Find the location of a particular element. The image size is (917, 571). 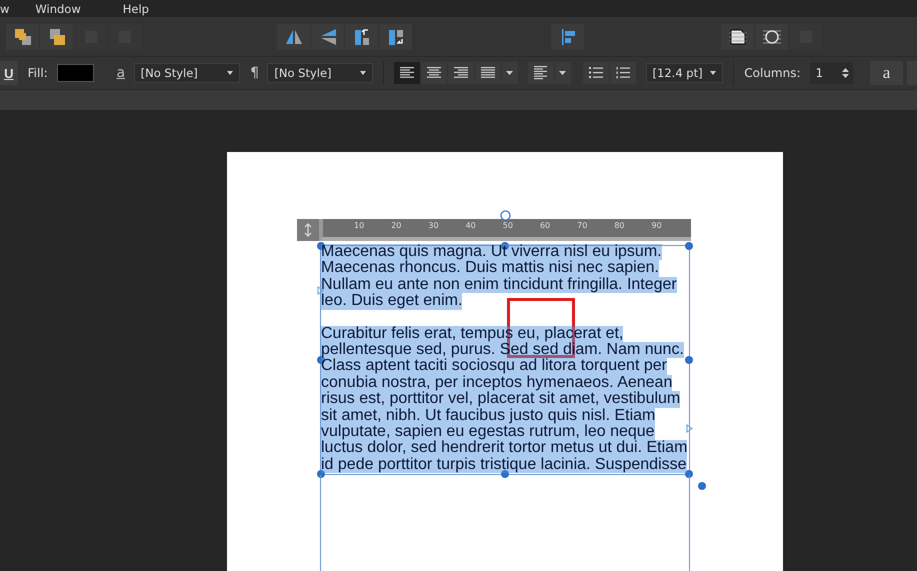

ruler-label: 60 is located at coordinates (545, 226).